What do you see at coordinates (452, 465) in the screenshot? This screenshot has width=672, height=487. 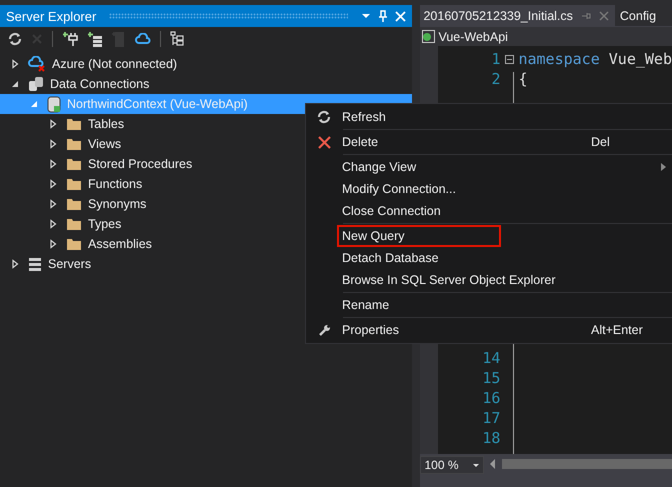 I see `zoom-dropdown: 100 %` at bounding box center [452, 465].